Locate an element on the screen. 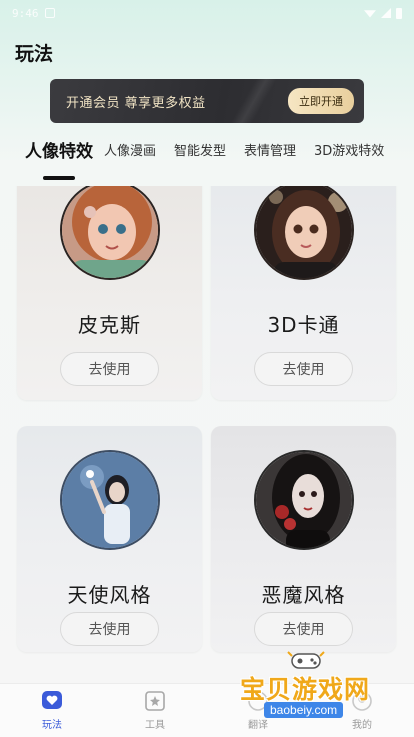 The image size is (414, 737). active-tab-indicator is located at coordinates (59, 178).